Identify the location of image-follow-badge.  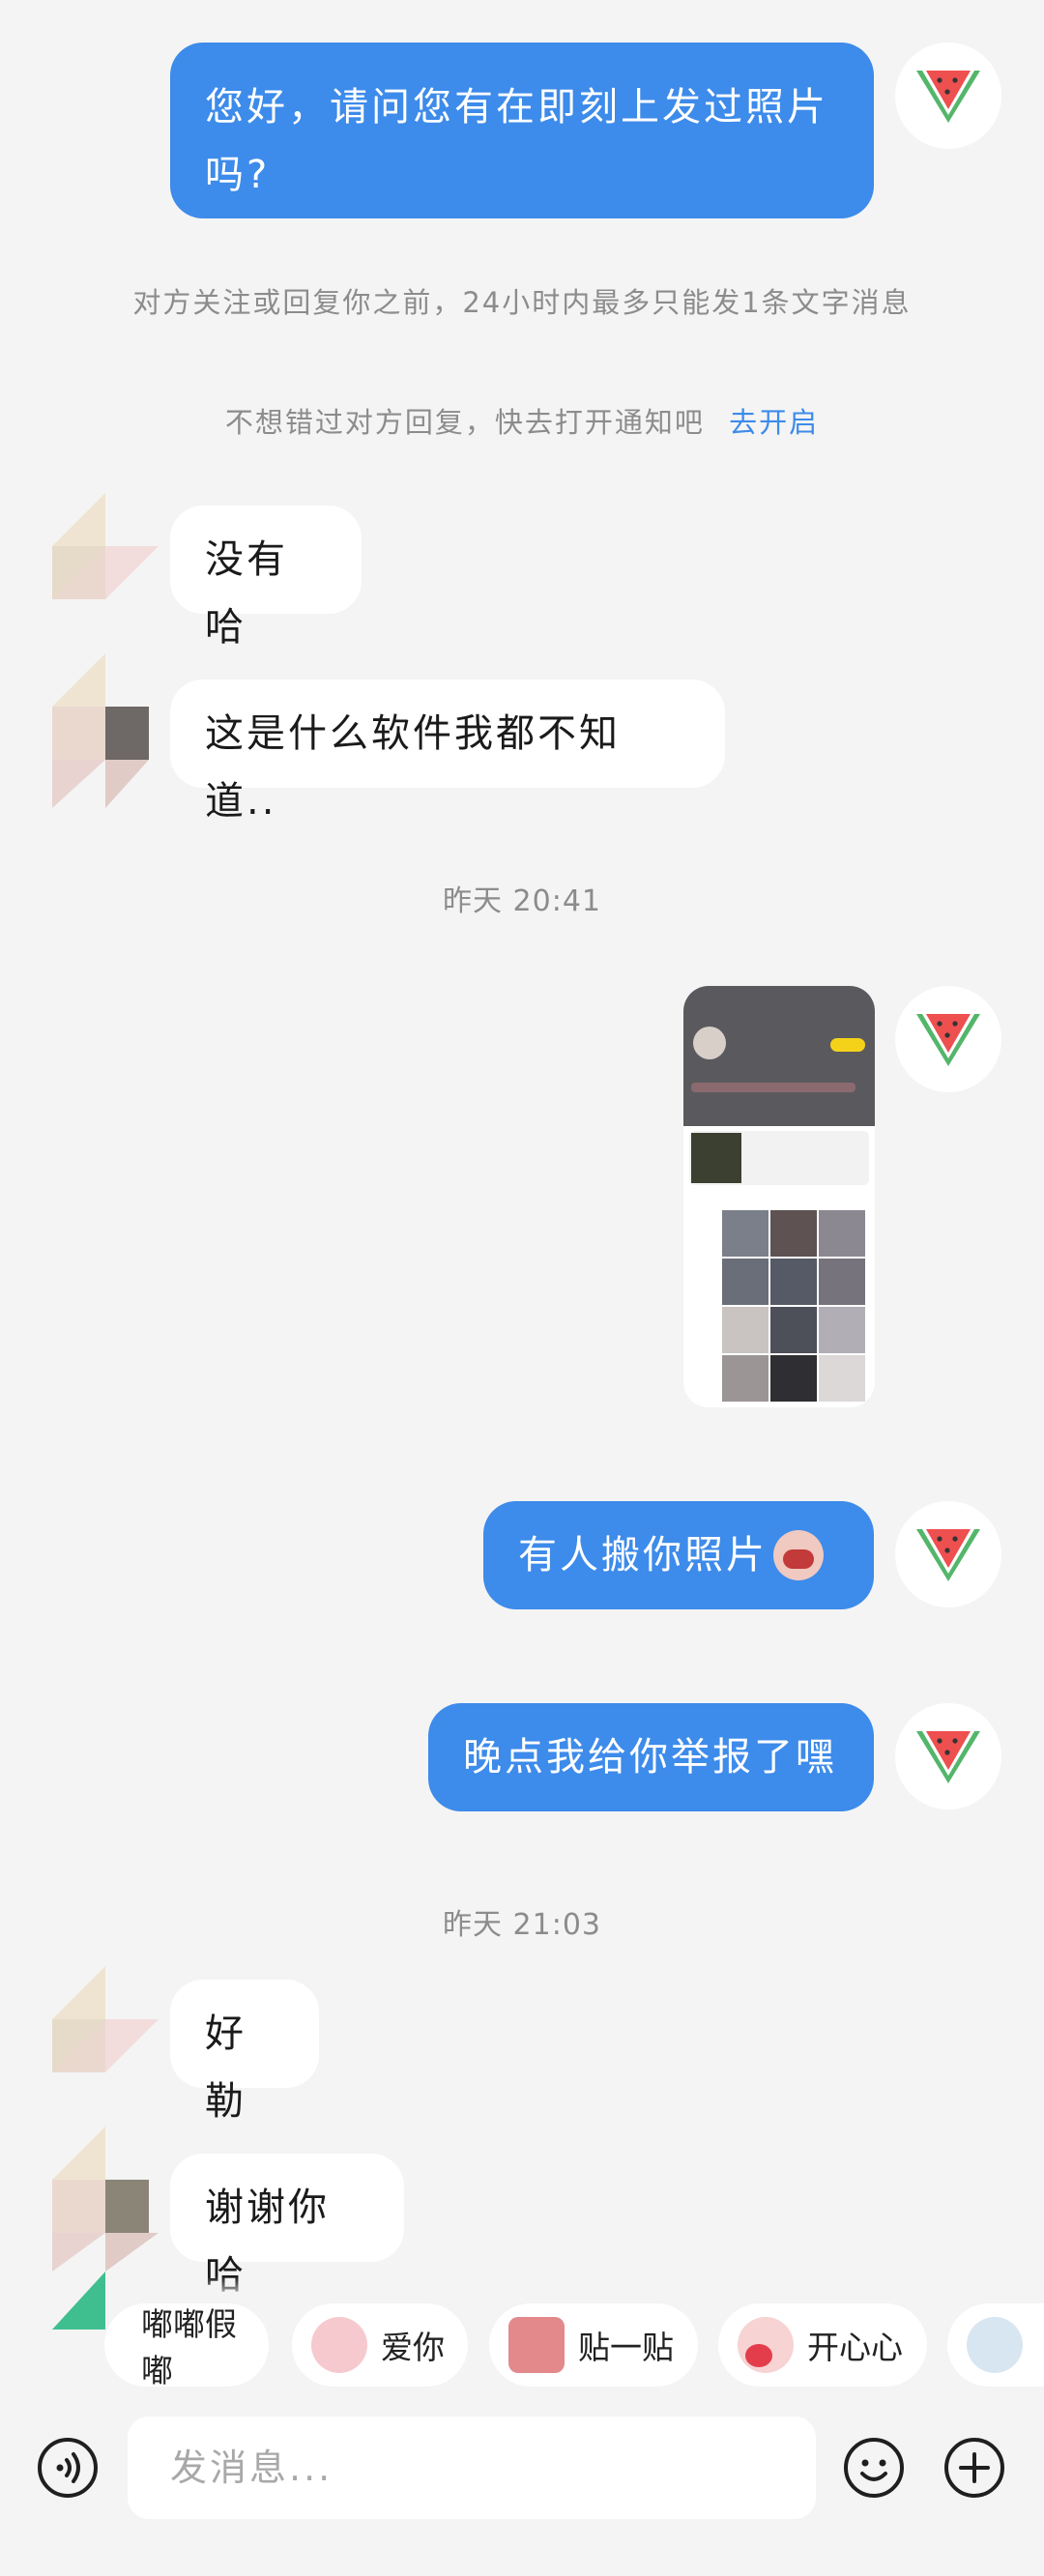
(847, 1045).